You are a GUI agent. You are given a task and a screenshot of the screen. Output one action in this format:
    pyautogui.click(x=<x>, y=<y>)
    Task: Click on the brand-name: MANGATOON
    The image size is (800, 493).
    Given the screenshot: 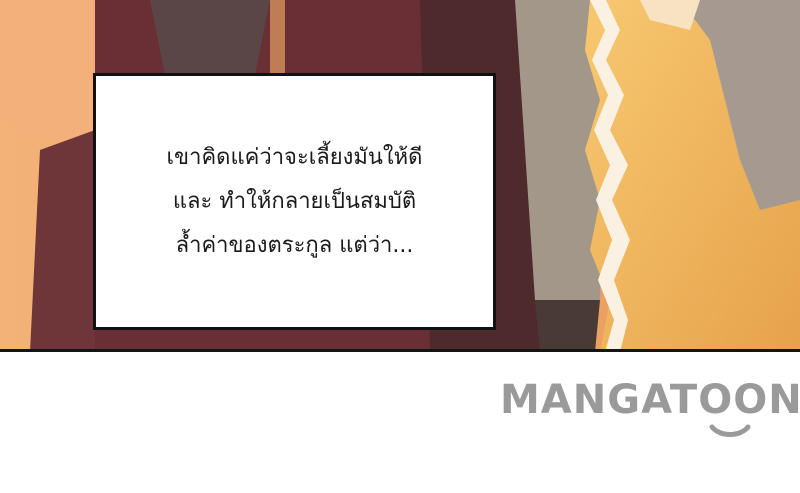 What is the action you would take?
    pyautogui.click(x=650, y=400)
    